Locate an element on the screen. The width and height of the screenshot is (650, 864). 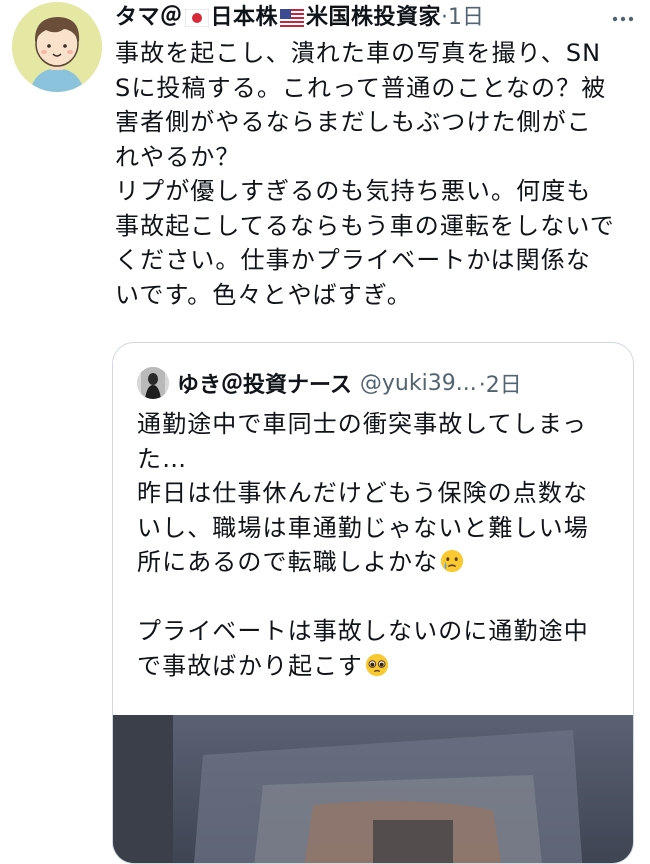
display-name-suffix: 米国株投資家 is located at coordinates (374, 17).